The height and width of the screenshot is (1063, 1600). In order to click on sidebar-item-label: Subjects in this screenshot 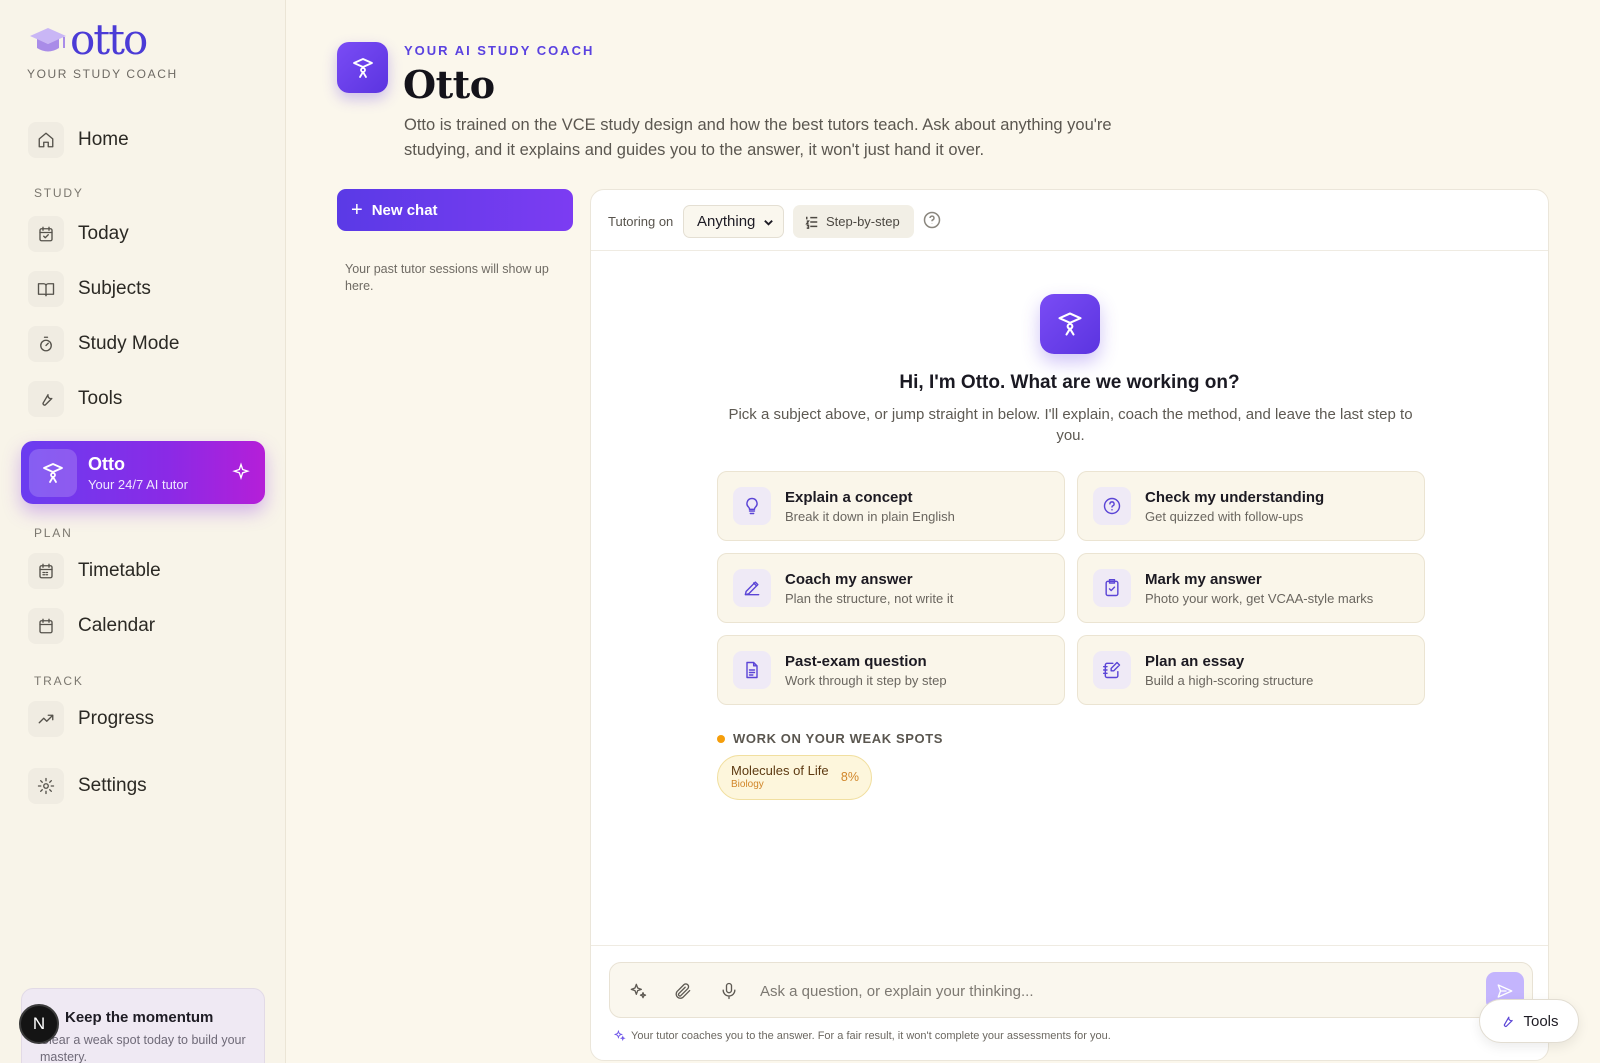, I will do `click(114, 288)`.